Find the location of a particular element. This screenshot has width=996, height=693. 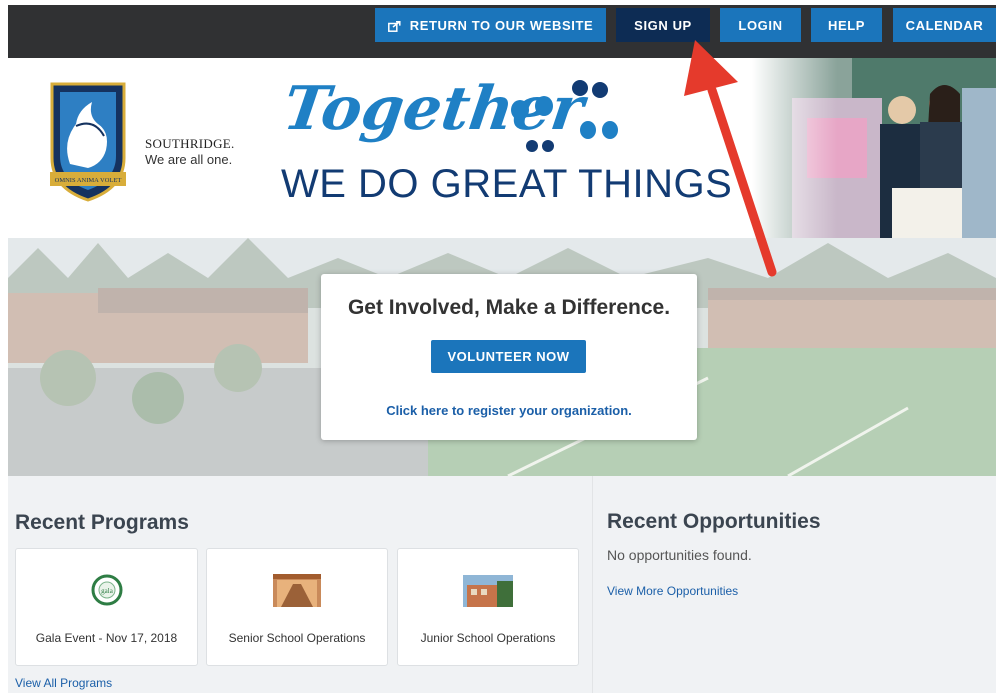

crest-motto: OMNIS ANIMA VOLET is located at coordinates (88, 180).